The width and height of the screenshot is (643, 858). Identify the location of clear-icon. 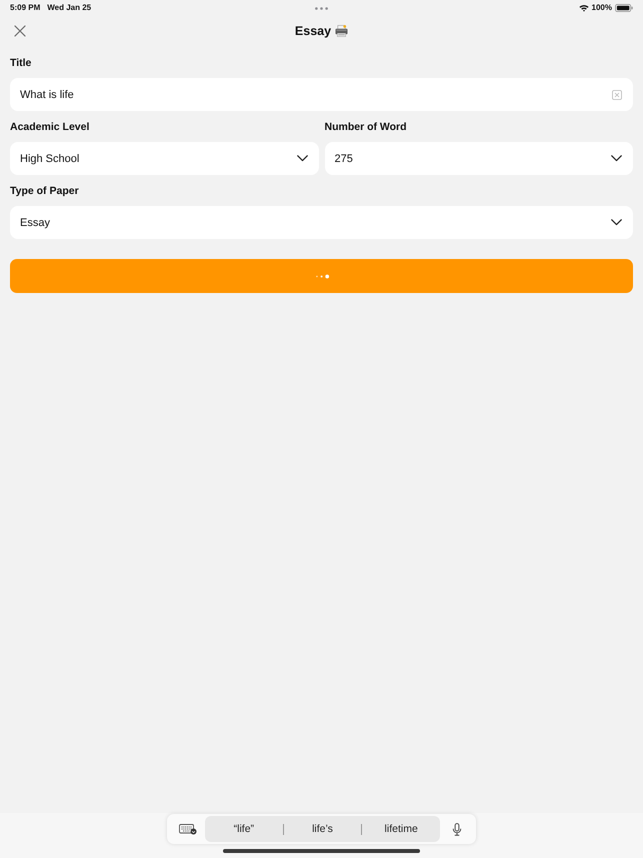
(617, 95).